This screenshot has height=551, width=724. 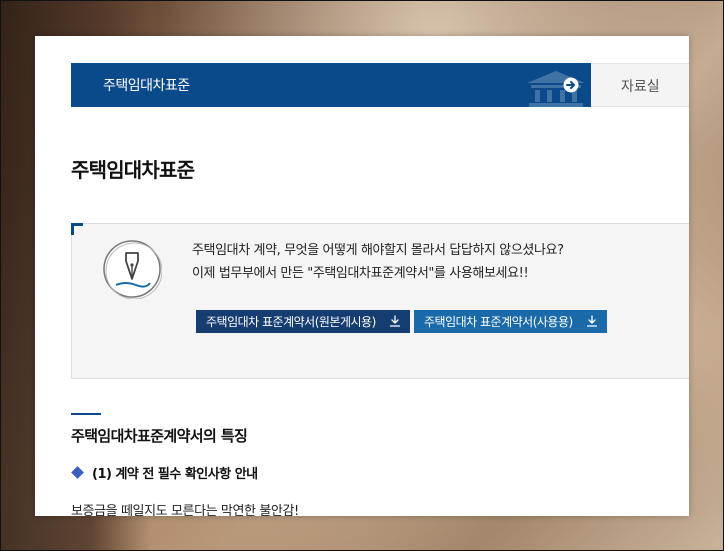 I want to click on section-divider, so click(x=86, y=414).